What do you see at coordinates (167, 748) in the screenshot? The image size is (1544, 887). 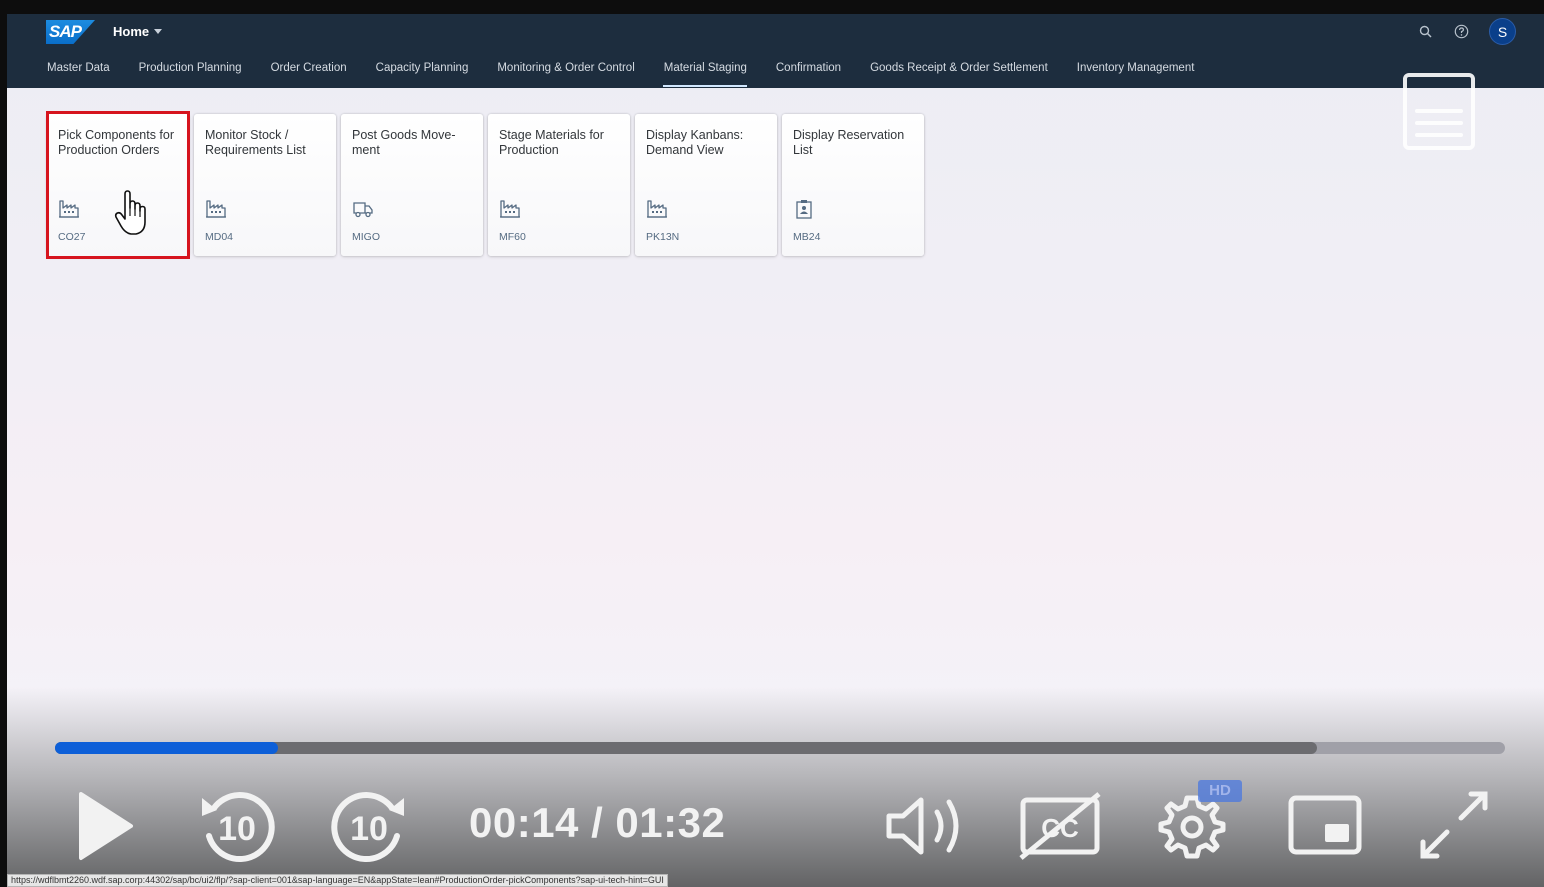 I see `progress-played` at bounding box center [167, 748].